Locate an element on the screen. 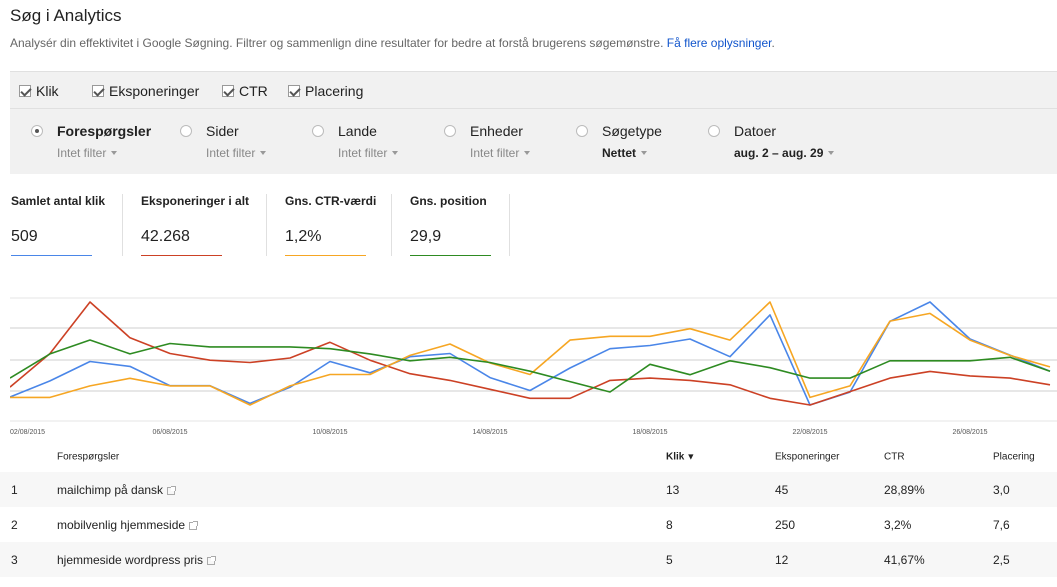 This screenshot has width=1057, height=587. ctr-cell: 28,89% is located at coordinates (904, 489).